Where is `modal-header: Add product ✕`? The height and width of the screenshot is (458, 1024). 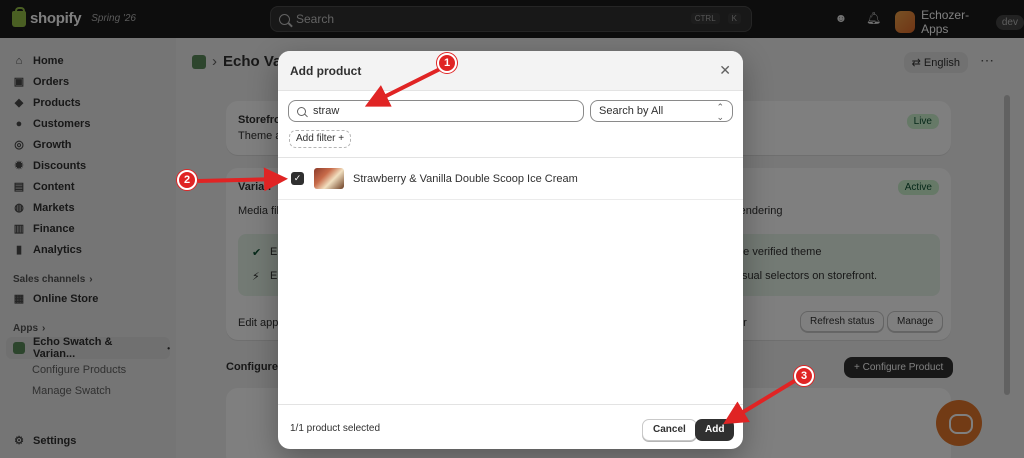
modal-header: Add product ✕ is located at coordinates (510, 71).